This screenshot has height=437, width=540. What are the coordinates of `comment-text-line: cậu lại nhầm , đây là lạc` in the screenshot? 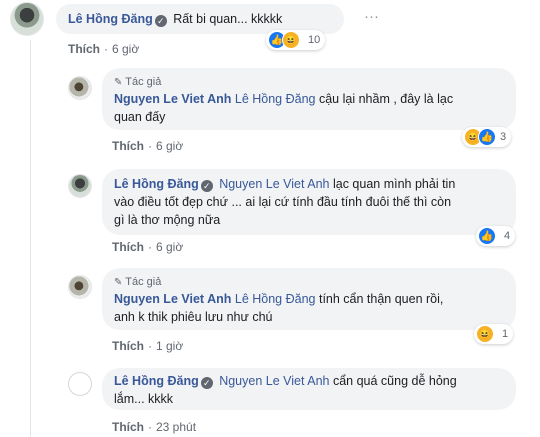 It's located at (386, 99).